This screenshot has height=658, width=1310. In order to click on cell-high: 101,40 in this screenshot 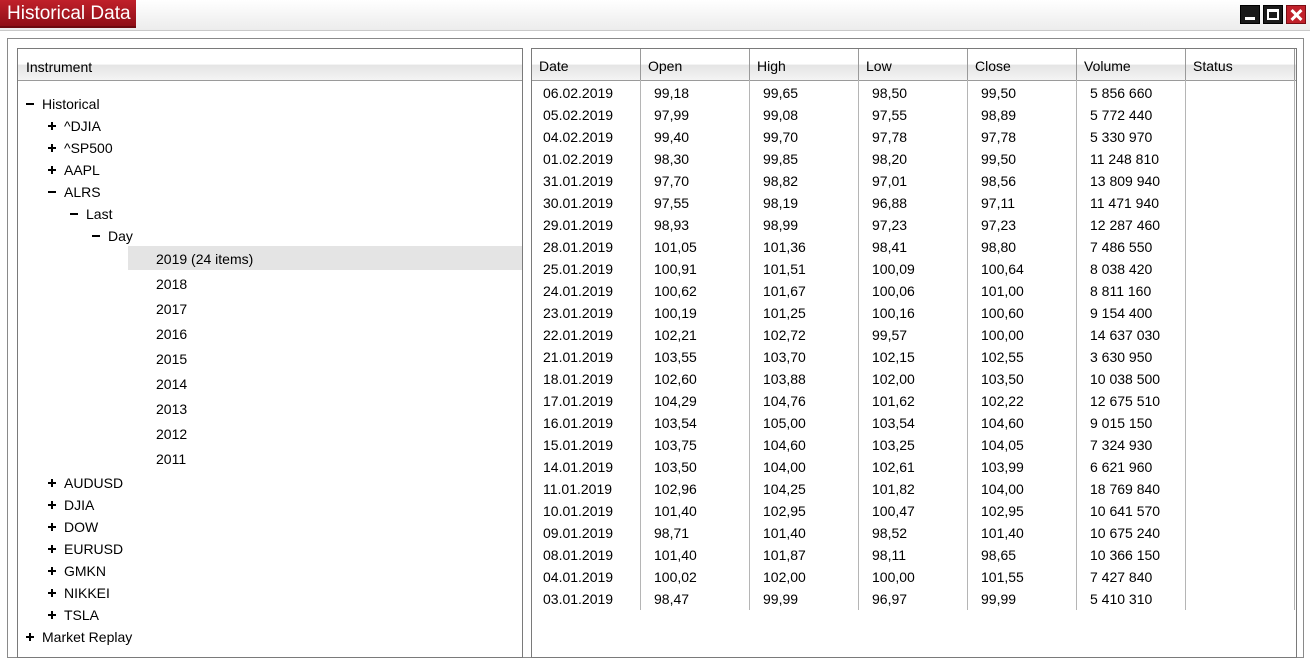, I will do `click(784, 533)`.